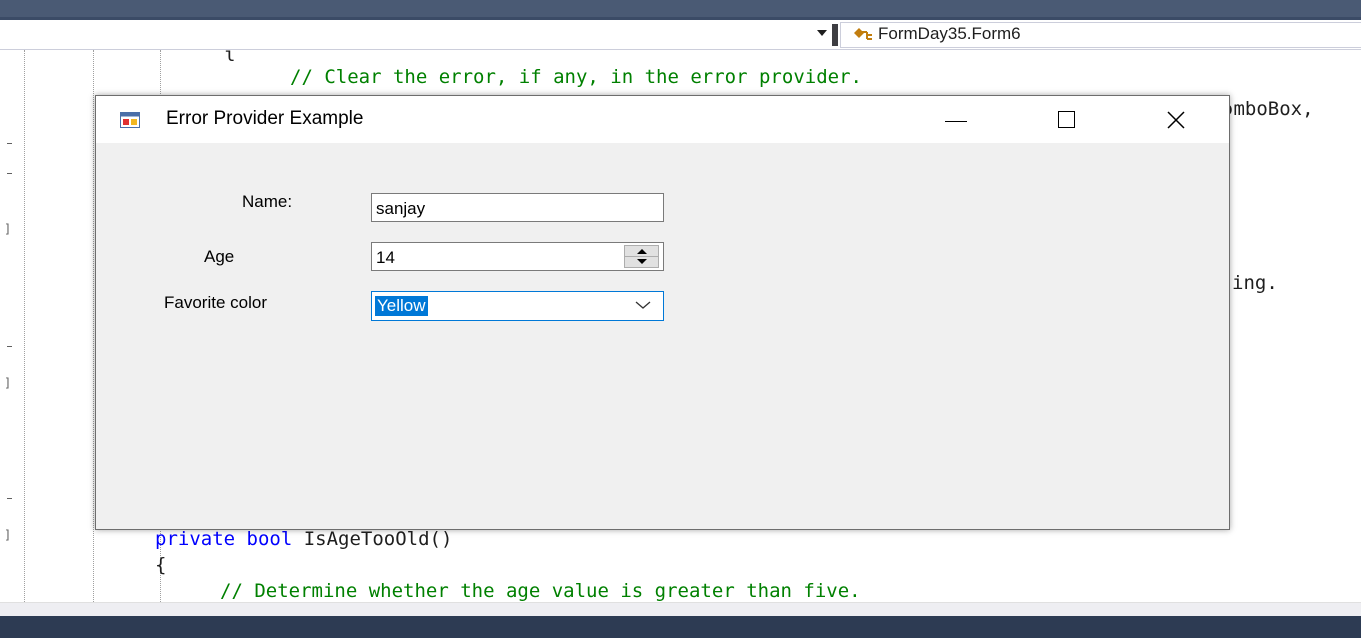 This screenshot has width=1361, height=638. I want to click on maximize-icon, so click(1066, 119).